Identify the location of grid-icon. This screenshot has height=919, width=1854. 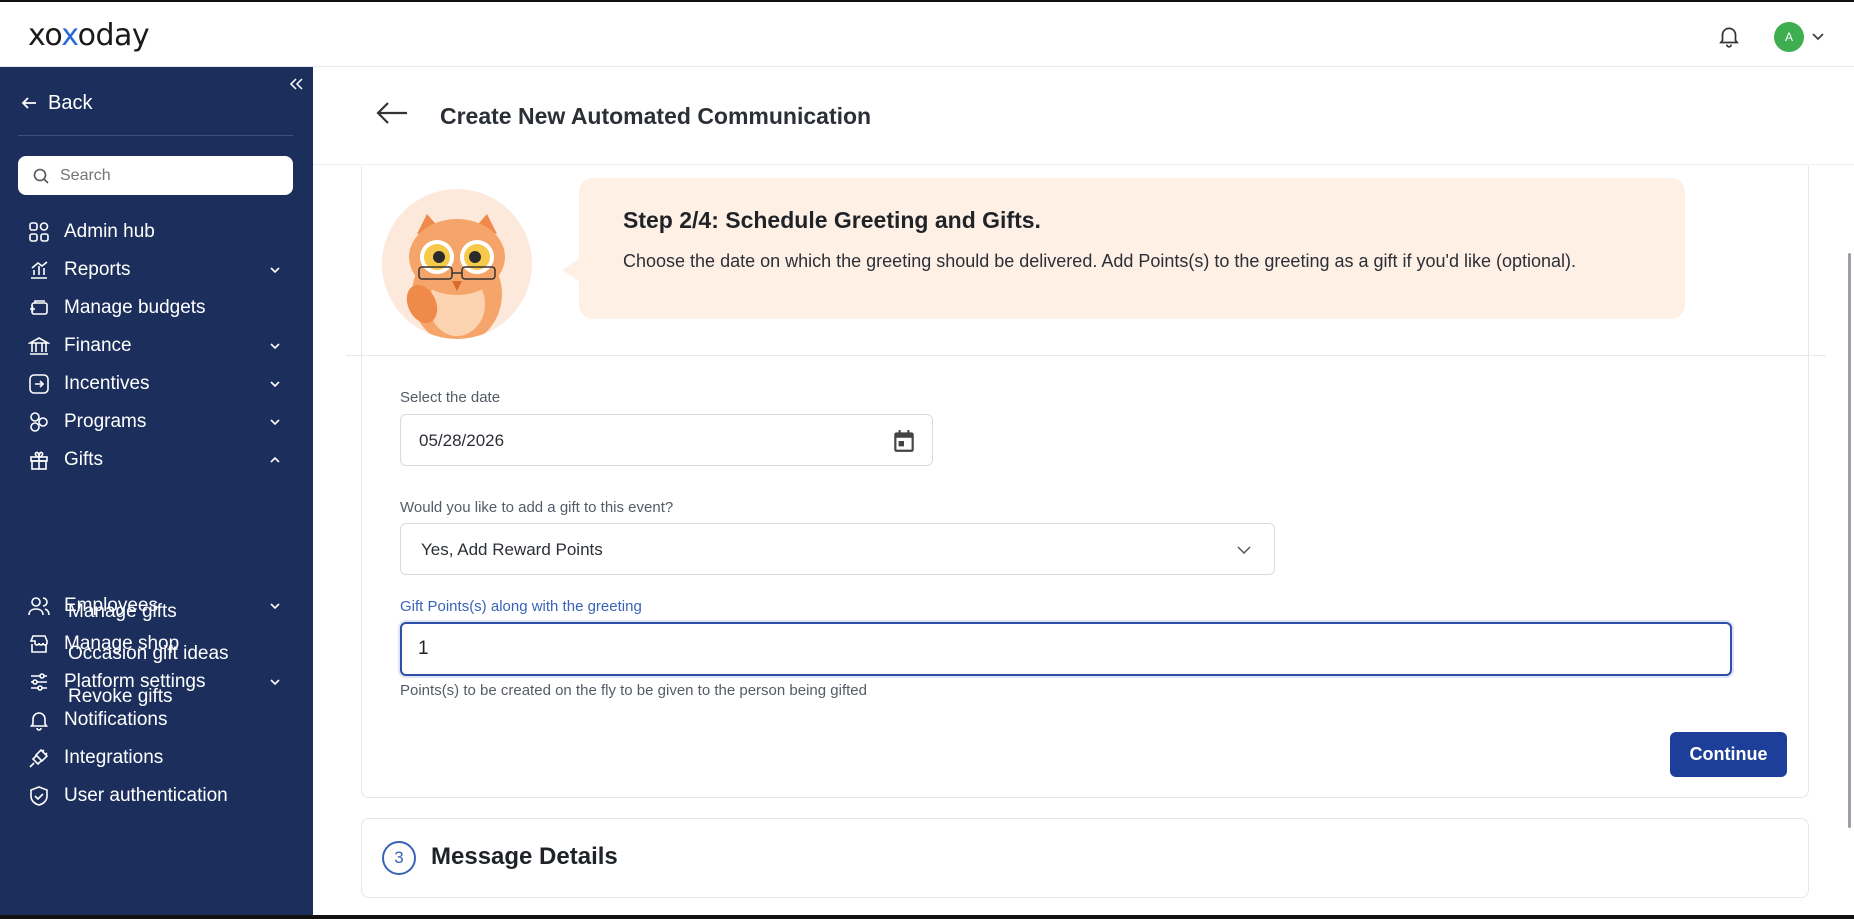
(39, 232).